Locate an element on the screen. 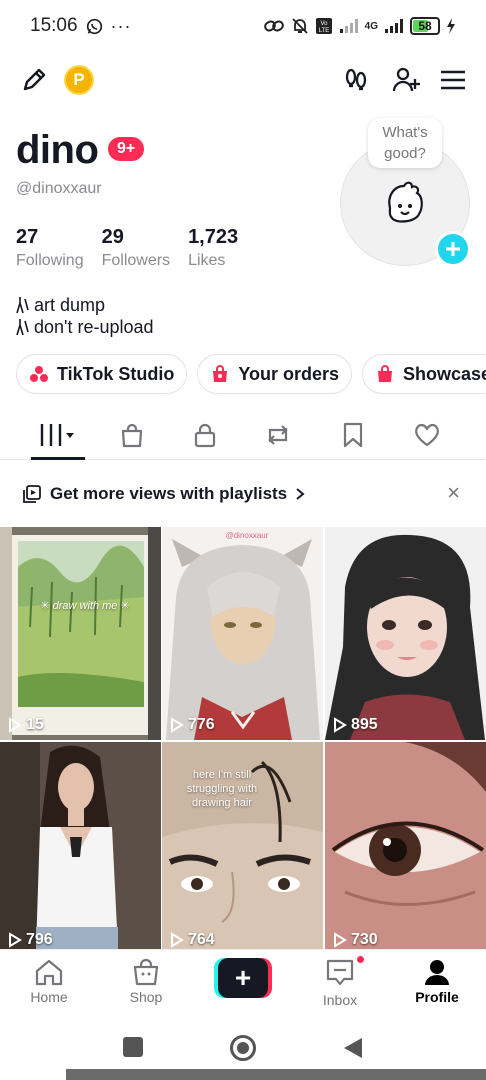 The height and width of the screenshot is (1080, 486). create-icon: + is located at coordinates (243, 978).